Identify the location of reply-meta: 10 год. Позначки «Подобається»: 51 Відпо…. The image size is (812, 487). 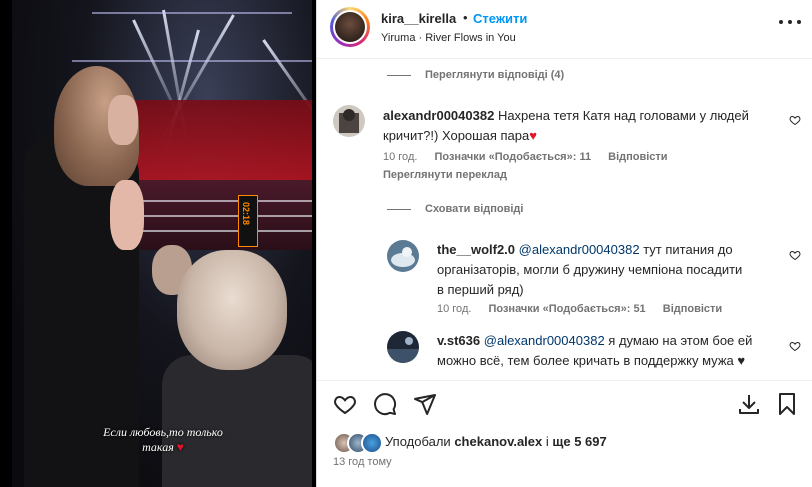
(586, 309).